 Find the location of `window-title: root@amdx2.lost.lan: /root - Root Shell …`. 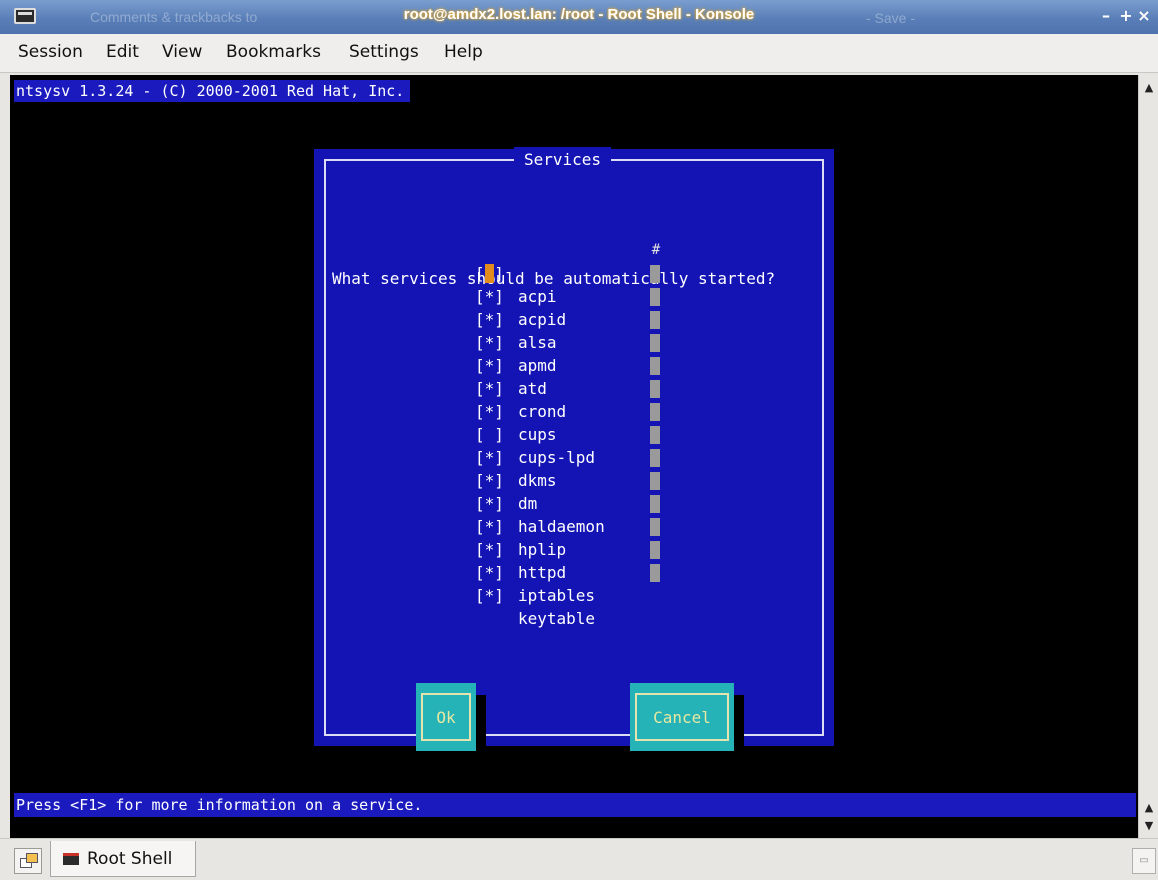

window-title: root@amdx2.lost.lan: /root - Root Shell … is located at coordinates (579, 14).